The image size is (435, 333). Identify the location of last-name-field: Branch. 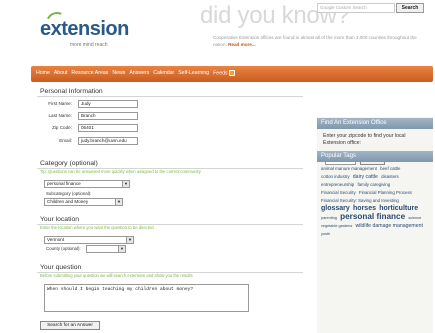
(108, 116).